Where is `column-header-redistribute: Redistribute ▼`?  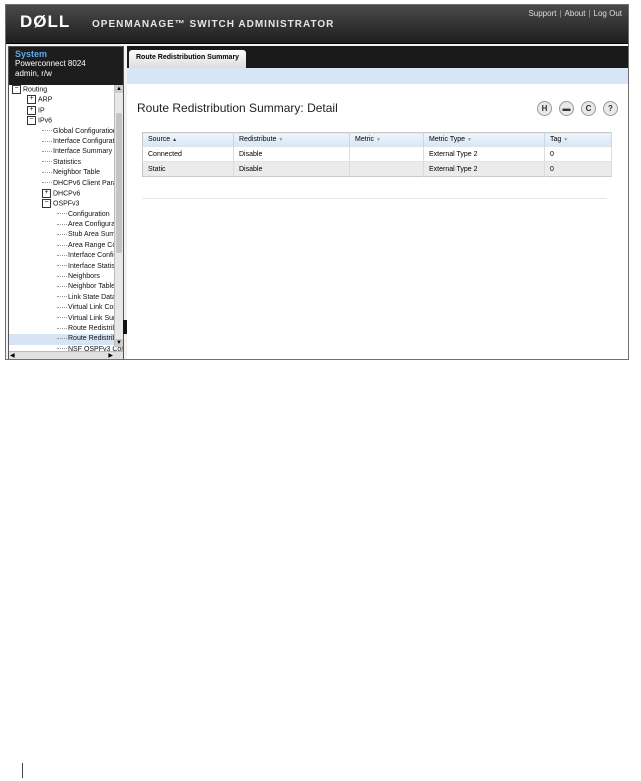 column-header-redistribute: Redistribute ▼ is located at coordinates (291, 139).